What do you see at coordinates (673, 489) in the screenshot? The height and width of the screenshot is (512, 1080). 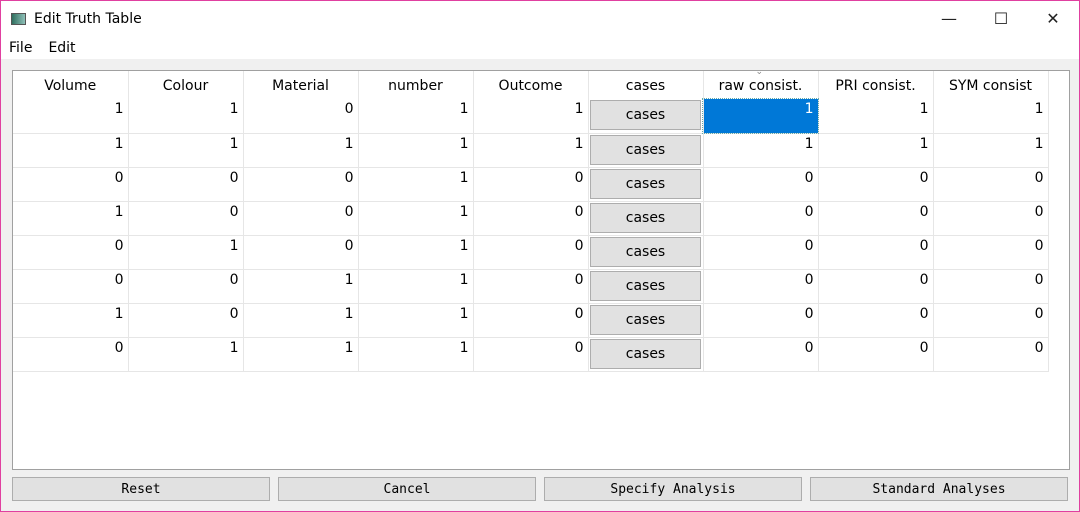 I see `specify-analysis-button: Specify Analysis` at bounding box center [673, 489].